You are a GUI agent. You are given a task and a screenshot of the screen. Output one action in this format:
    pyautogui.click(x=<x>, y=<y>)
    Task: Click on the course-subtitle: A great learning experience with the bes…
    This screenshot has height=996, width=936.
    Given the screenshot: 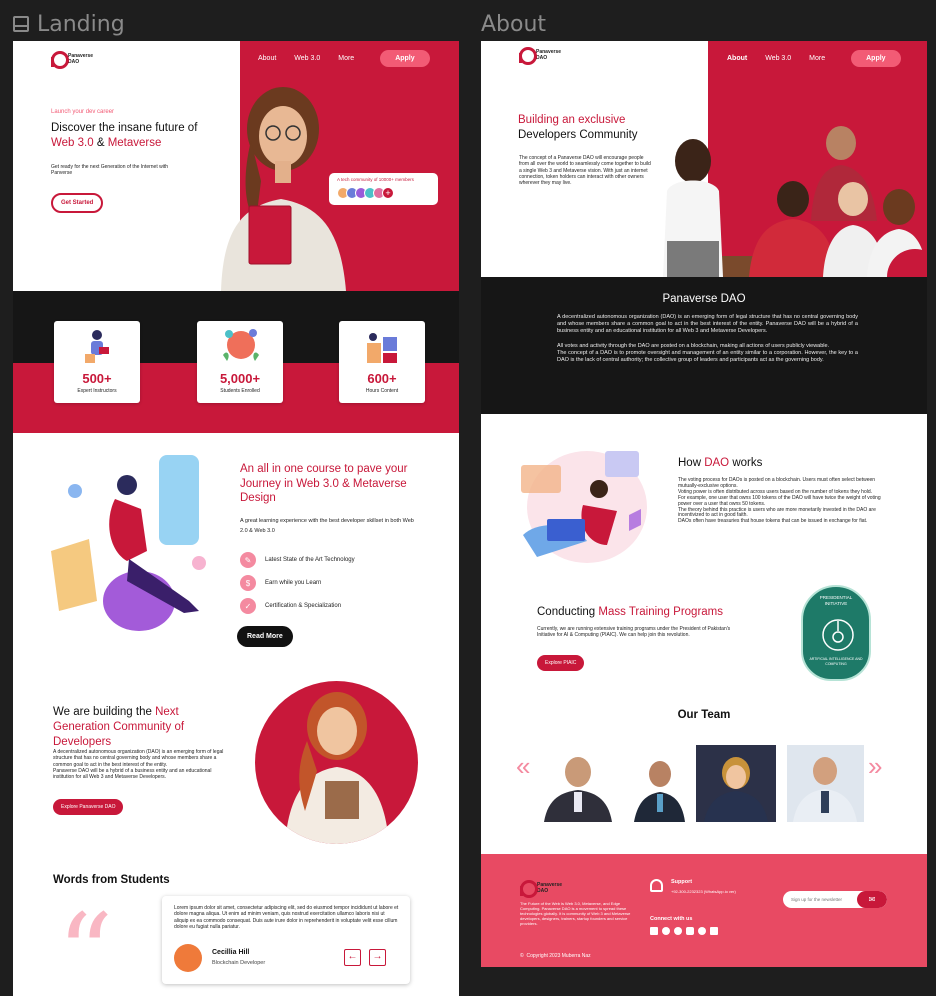 What is the action you would take?
    pyautogui.click(x=327, y=526)
    